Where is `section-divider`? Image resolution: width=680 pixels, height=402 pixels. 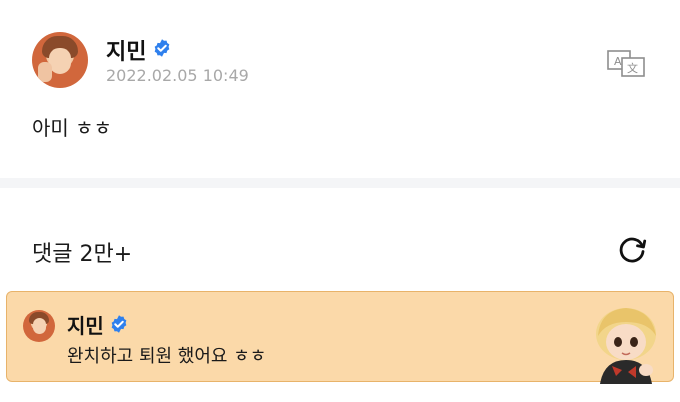 section-divider is located at coordinates (340, 183).